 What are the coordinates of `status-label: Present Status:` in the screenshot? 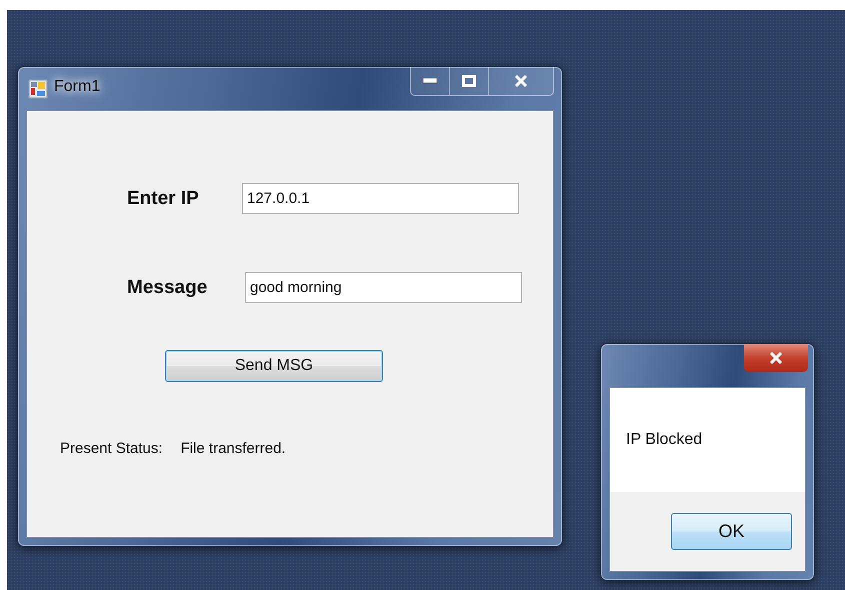 It's located at (111, 448).